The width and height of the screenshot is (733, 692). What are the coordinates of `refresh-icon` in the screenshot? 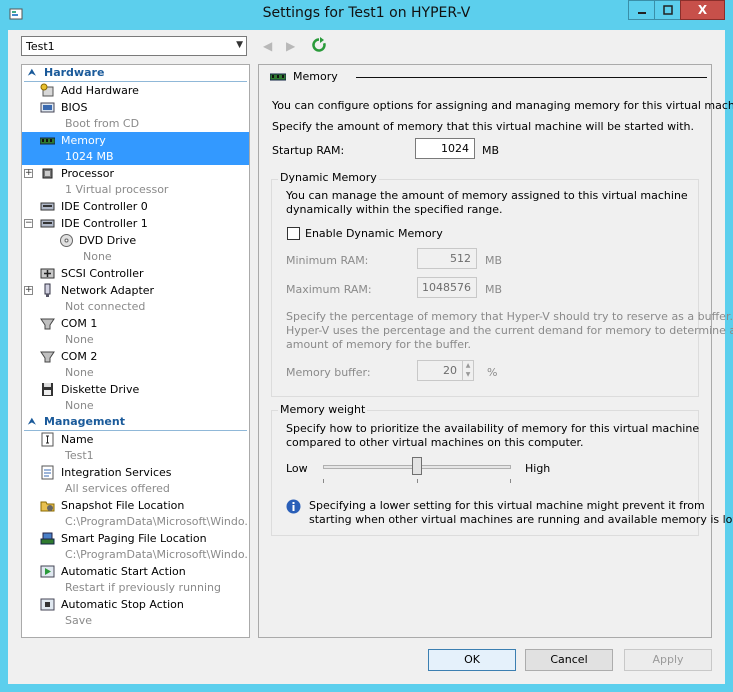 It's located at (319, 45).